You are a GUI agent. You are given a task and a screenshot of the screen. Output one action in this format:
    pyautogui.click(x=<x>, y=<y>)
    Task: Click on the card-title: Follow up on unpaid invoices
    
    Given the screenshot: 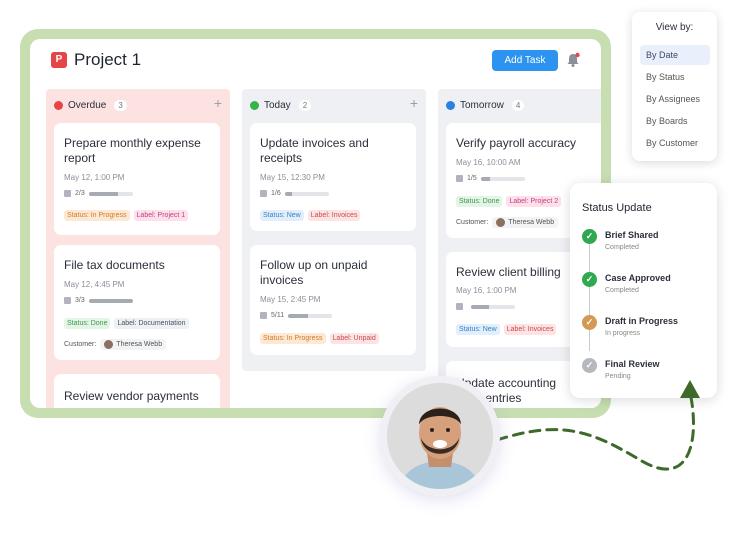 What is the action you would take?
    pyautogui.click(x=314, y=272)
    